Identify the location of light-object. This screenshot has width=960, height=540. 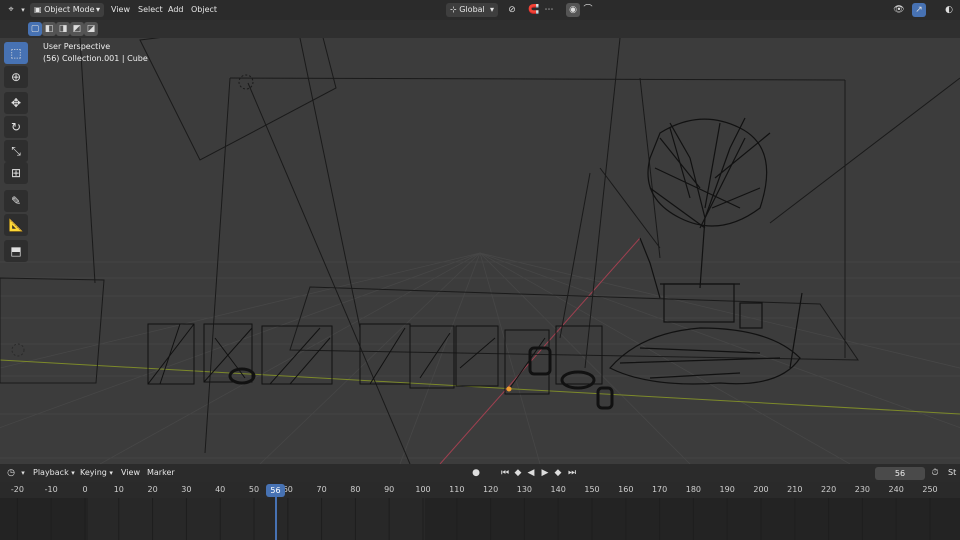
(246, 82).